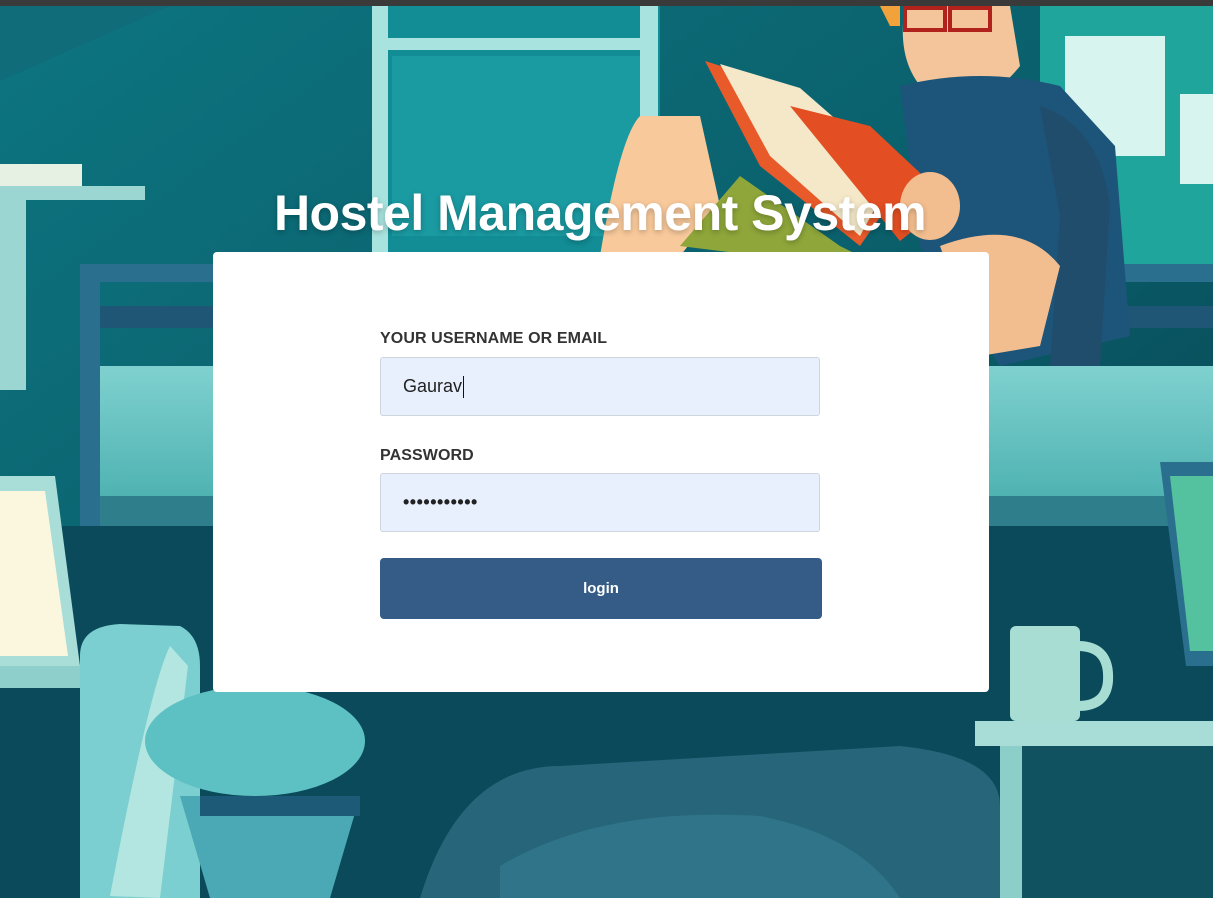 This screenshot has height=898, width=1213. I want to click on browser-top-strip, so click(606, 3).